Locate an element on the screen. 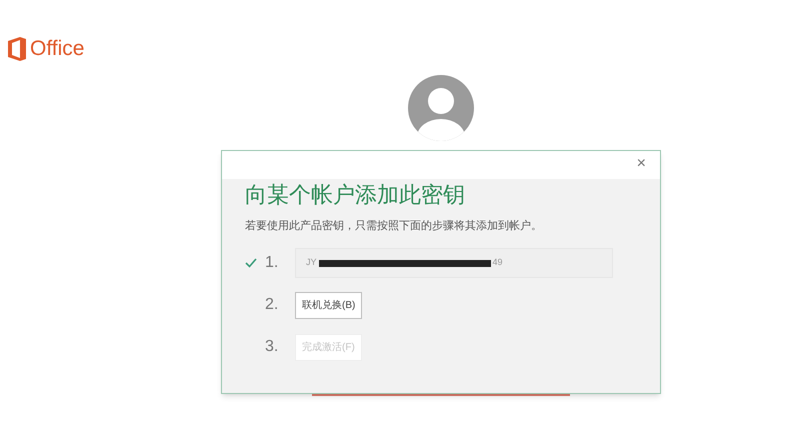 This screenshot has width=800, height=431. dialog-title: 向某个帐户添加此密钥 is located at coordinates (355, 194).